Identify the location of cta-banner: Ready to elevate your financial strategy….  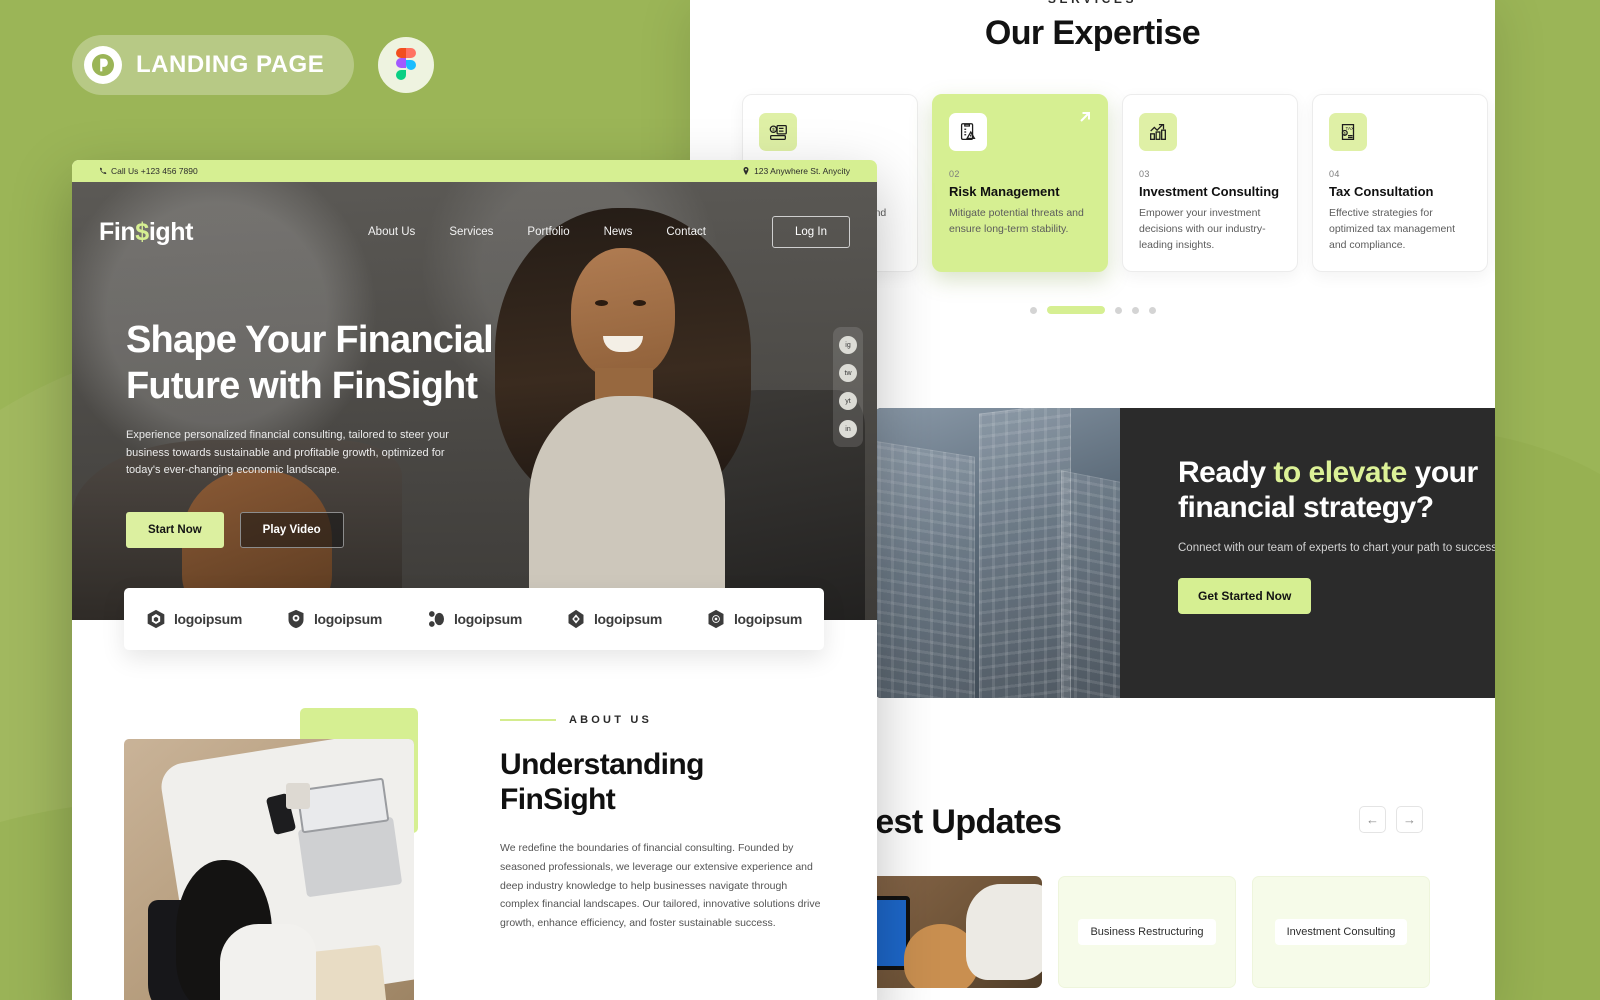
(1185, 553).